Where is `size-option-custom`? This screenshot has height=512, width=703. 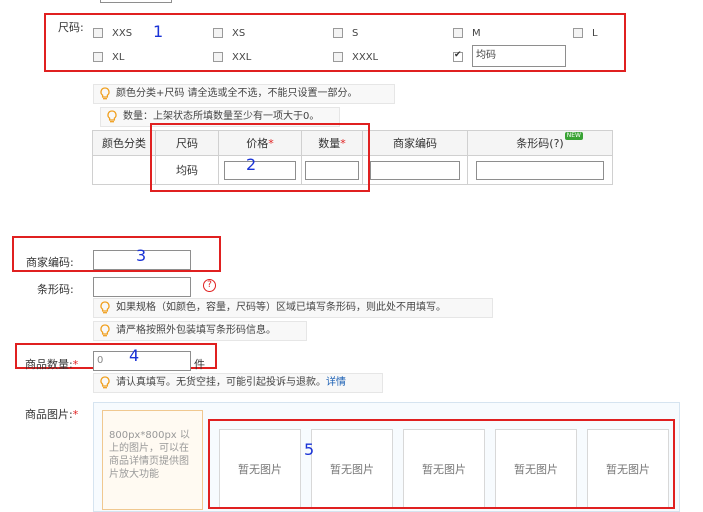
size-option-custom is located at coordinates (458, 56).